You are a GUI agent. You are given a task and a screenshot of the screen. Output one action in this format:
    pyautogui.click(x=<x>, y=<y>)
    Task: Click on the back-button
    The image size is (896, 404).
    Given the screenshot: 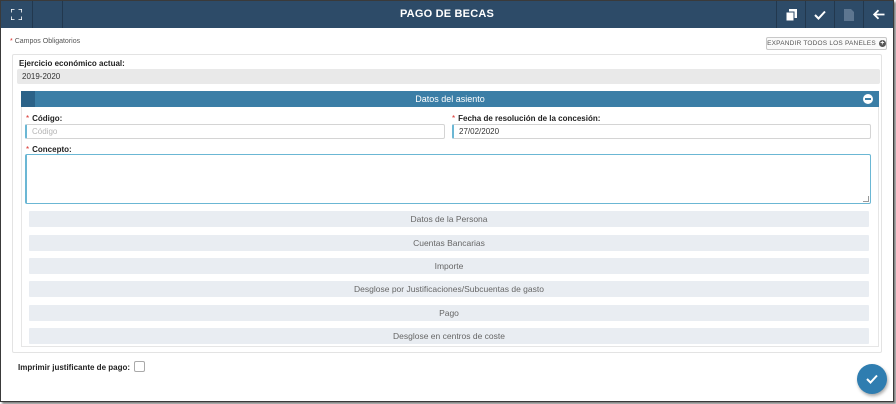 What is the action you would take?
    pyautogui.click(x=878, y=14)
    